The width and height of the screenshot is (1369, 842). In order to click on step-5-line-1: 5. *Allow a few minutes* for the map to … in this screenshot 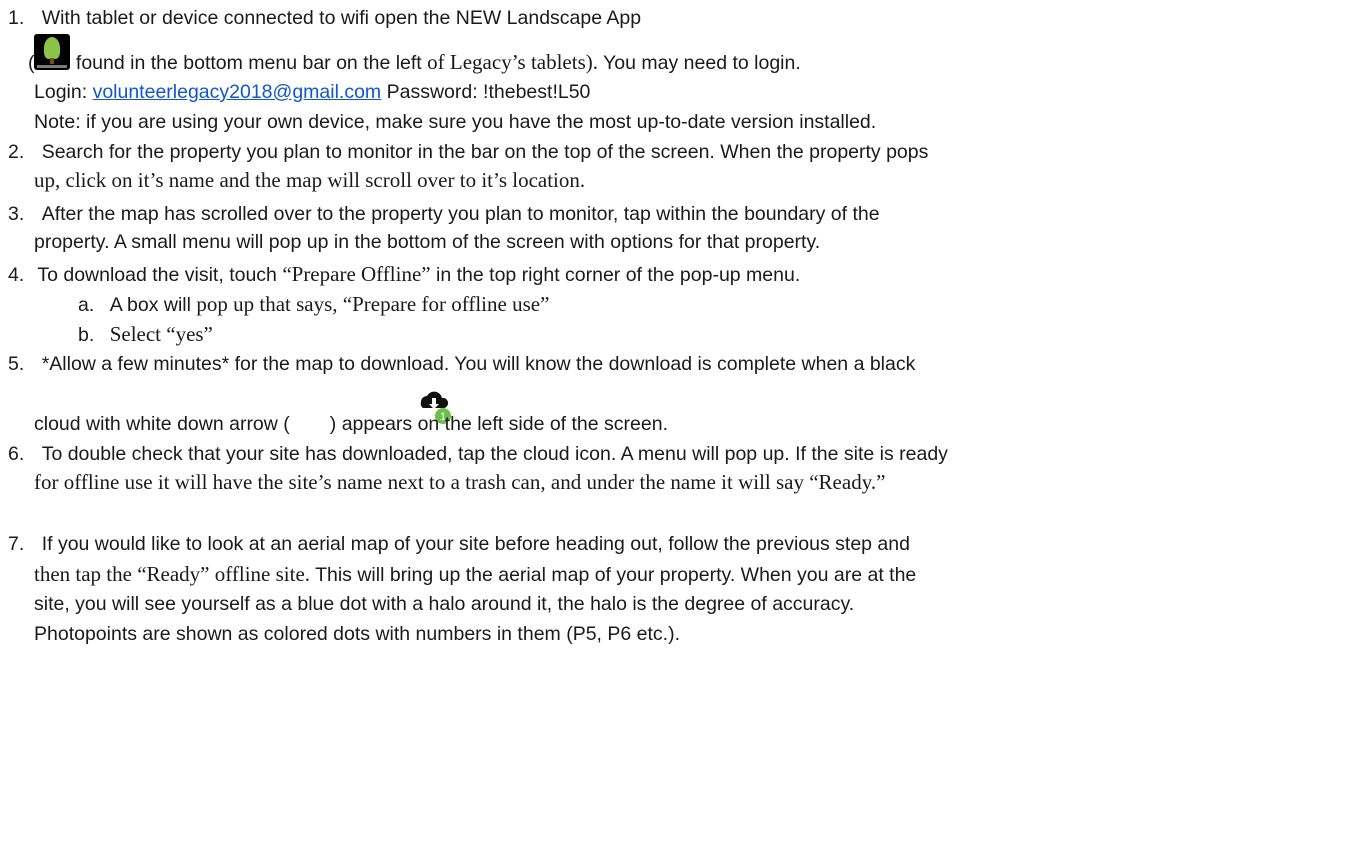, I will do `click(462, 364)`.